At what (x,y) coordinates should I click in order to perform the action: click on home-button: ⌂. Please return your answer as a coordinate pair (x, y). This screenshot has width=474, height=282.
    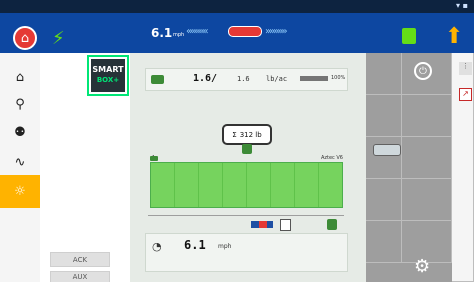
    Looking at the image, I should click on (25, 38).